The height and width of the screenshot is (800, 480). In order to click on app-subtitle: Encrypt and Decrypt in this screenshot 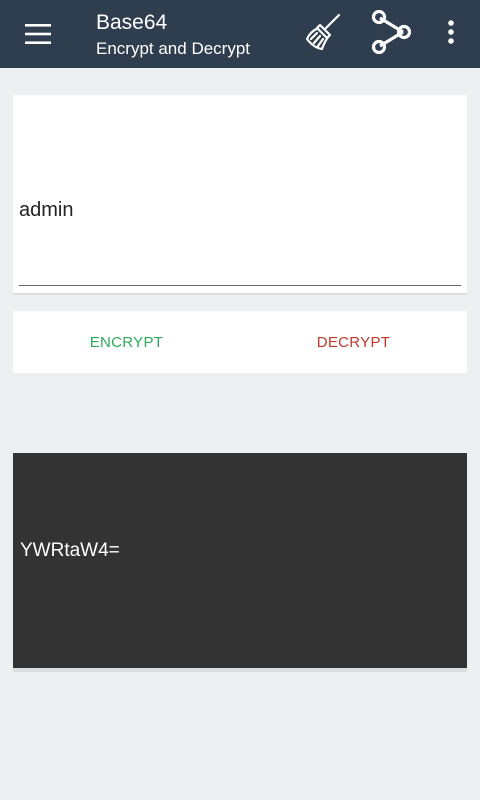, I will do `click(173, 48)`.